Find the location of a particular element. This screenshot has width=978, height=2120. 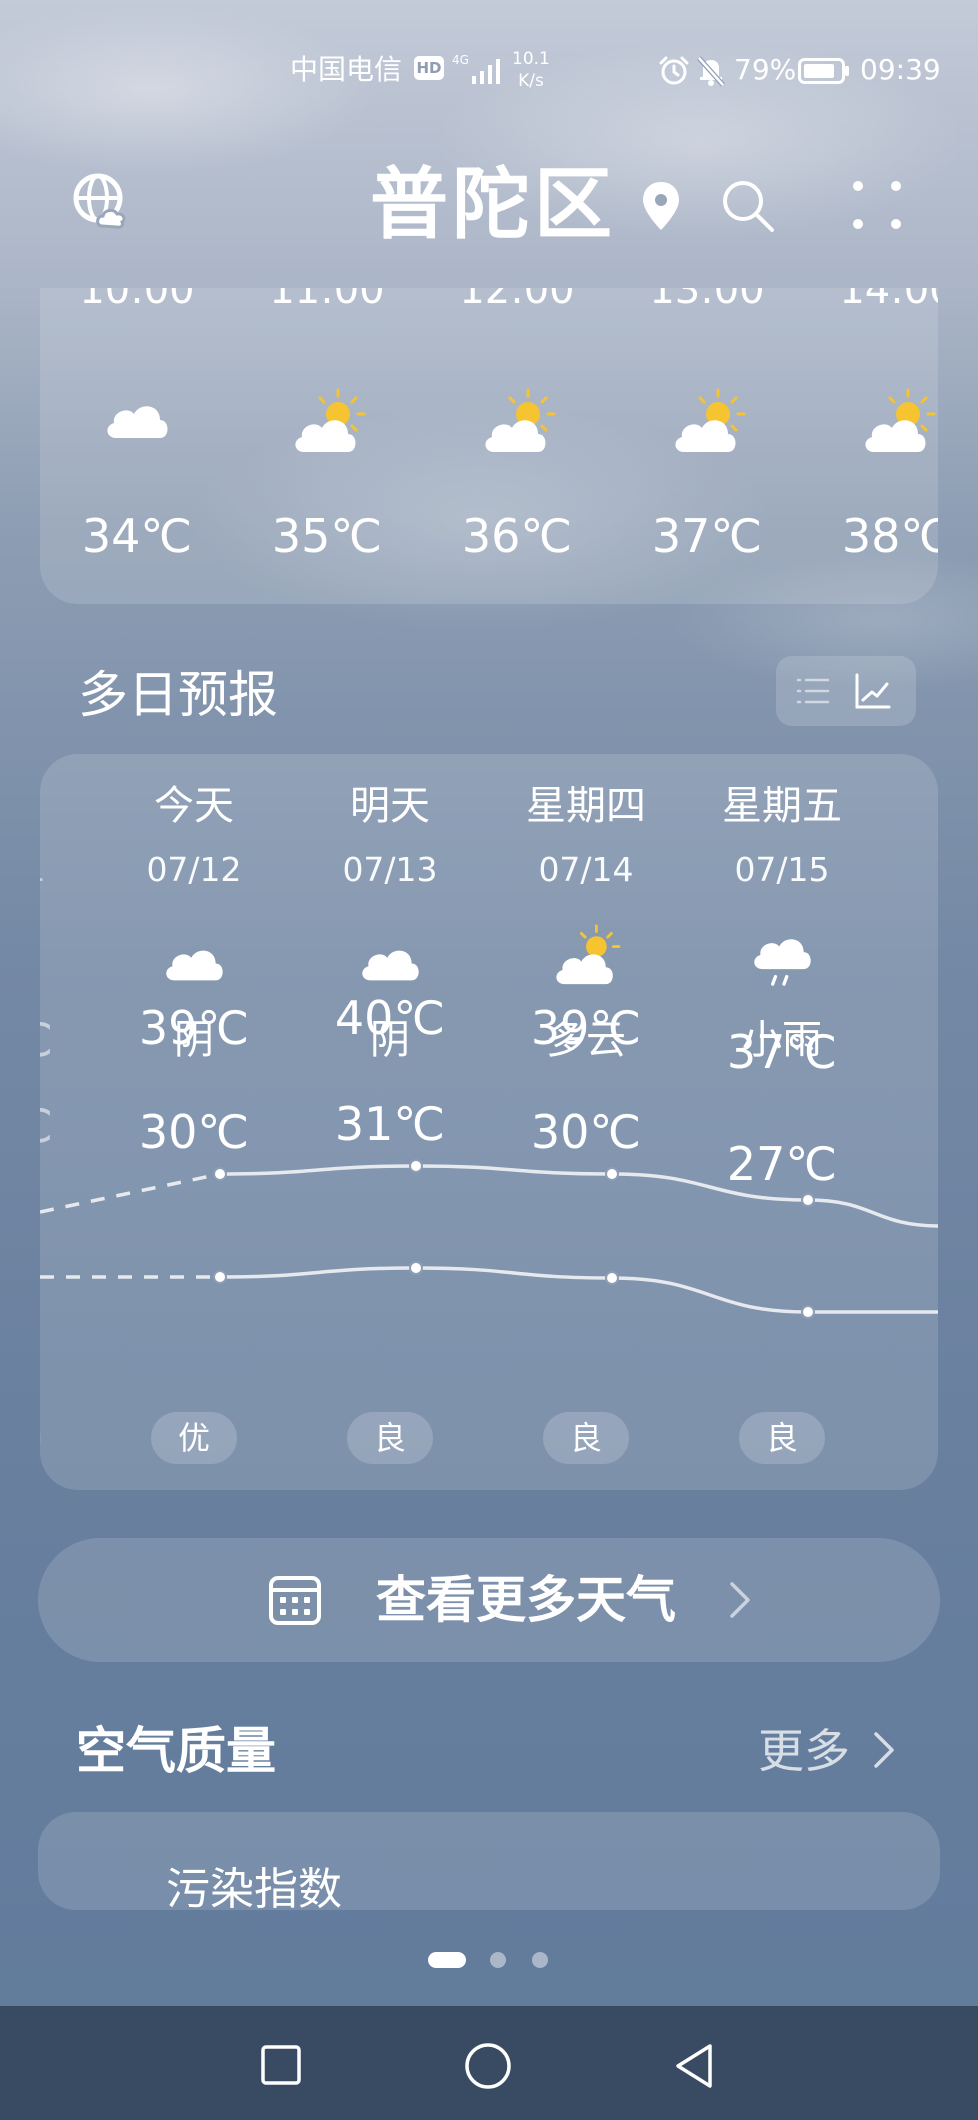

hour-time: 13:00 is located at coordinates (707, 300).